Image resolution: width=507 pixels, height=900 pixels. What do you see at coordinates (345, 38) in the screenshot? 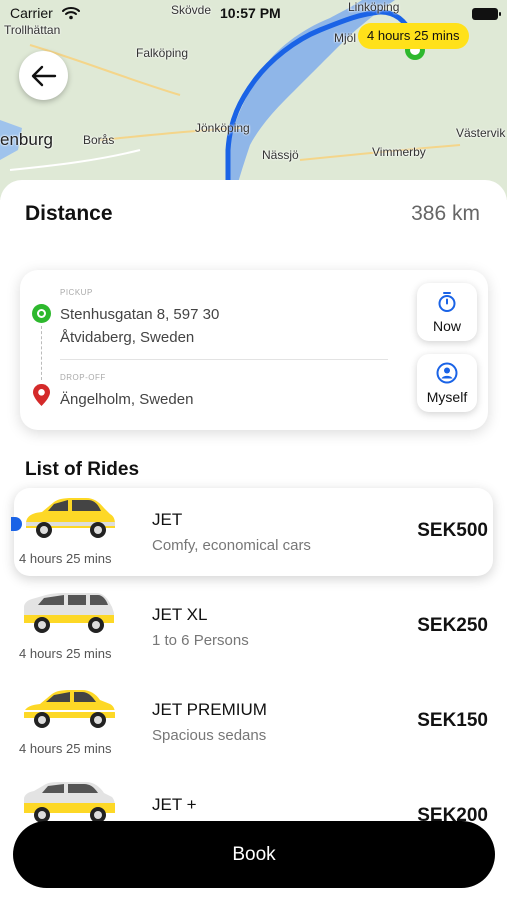
I see `map-label-mjol: Mjöl` at bounding box center [345, 38].